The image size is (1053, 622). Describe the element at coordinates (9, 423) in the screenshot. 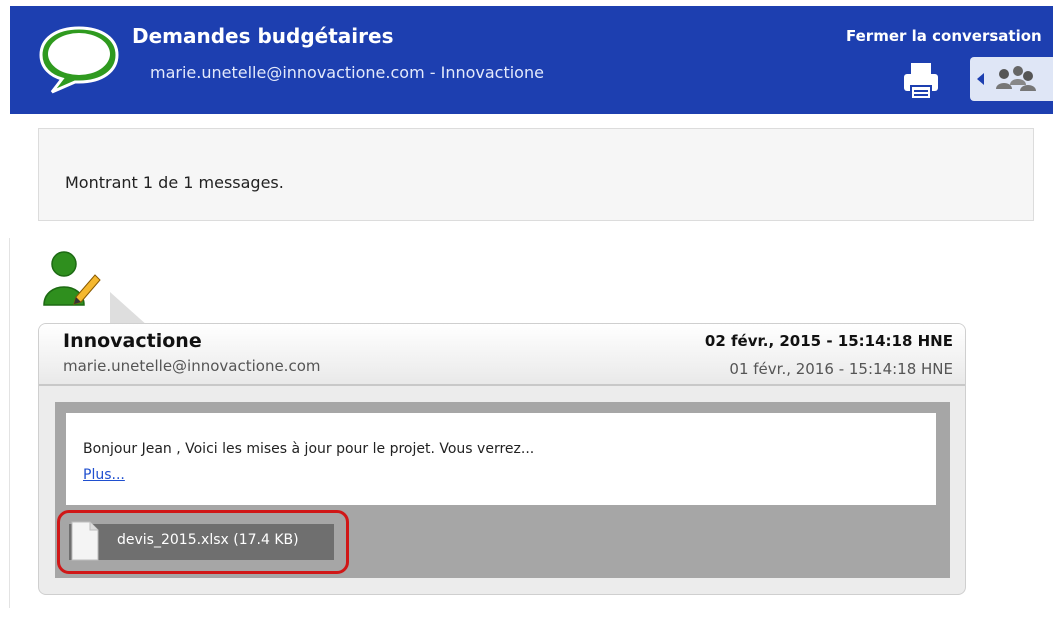

I see `left-divider` at that location.